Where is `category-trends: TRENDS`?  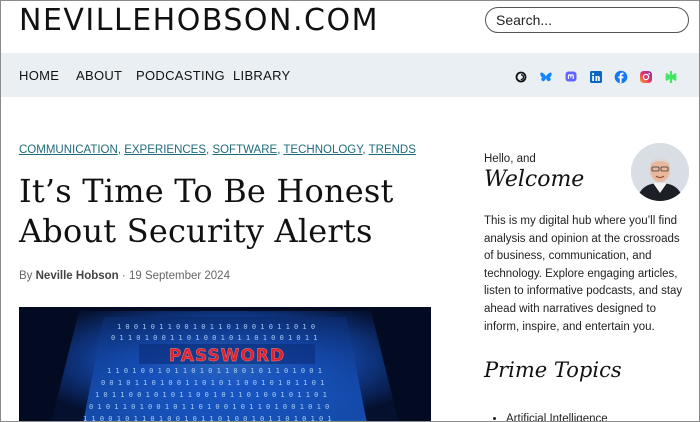 category-trends: TRENDS is located at coordinates (392, 150).